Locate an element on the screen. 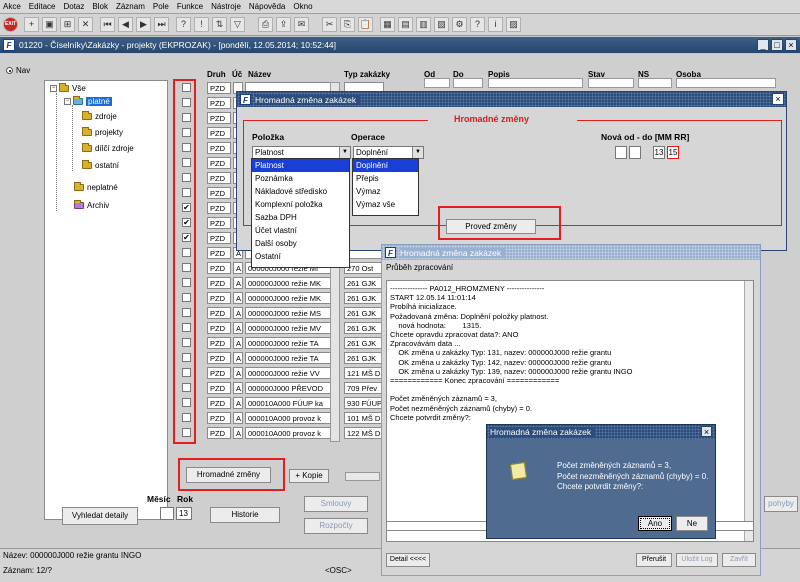  polozka-option: Sazba DPH is located at coordinates (300, 217).